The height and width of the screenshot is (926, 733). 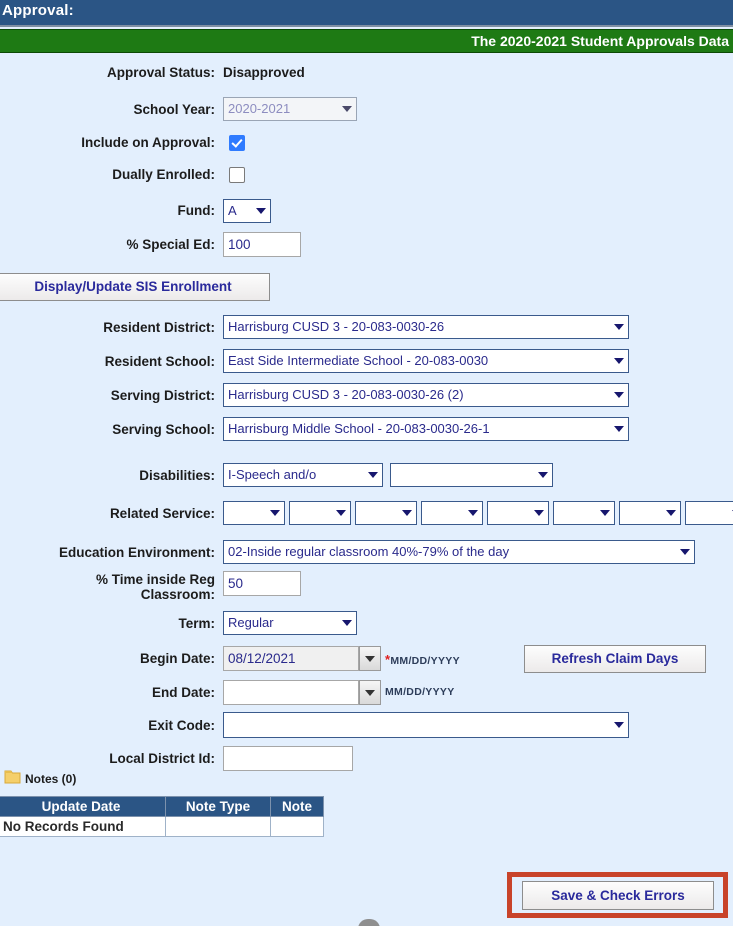 I want to click on disabilities-value-1: I-Speech and/o, so click(x=272, y=474).